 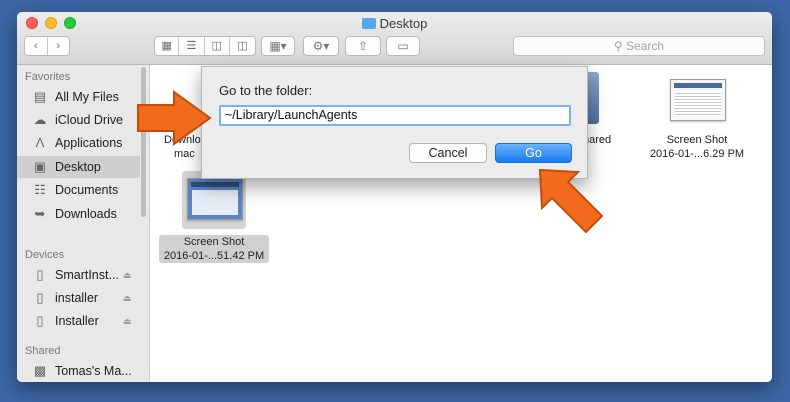 I want to click on chevron-left-icon: ‹, so click(x=36, y=46).